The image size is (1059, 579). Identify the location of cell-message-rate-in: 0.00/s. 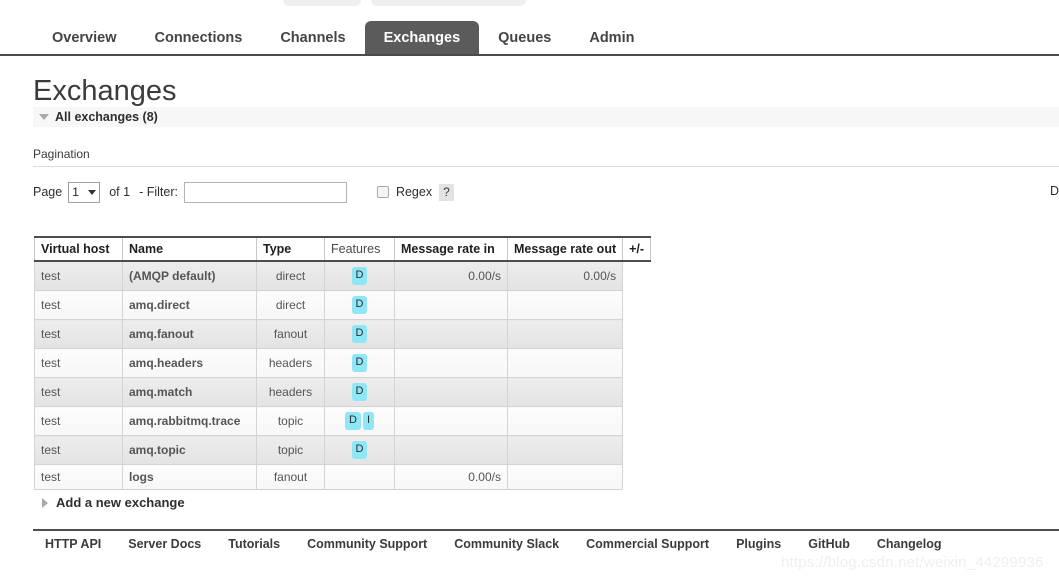
(451, 275).